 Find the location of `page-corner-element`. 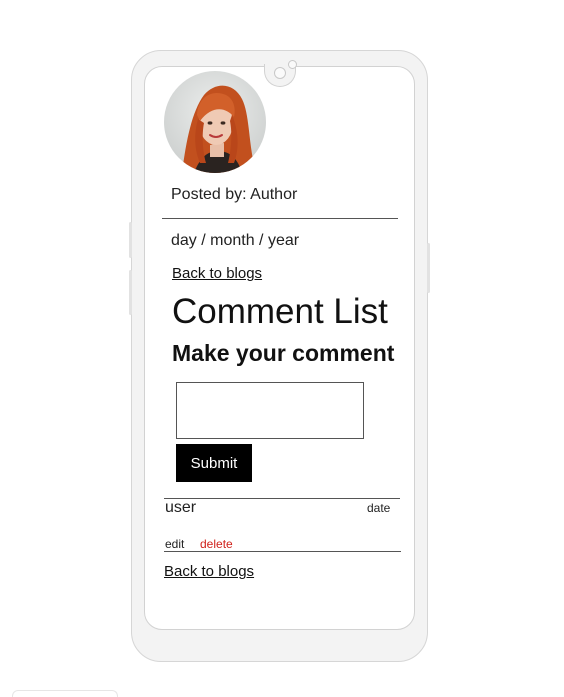

page-corner-element is located at coordinates (65, 693).